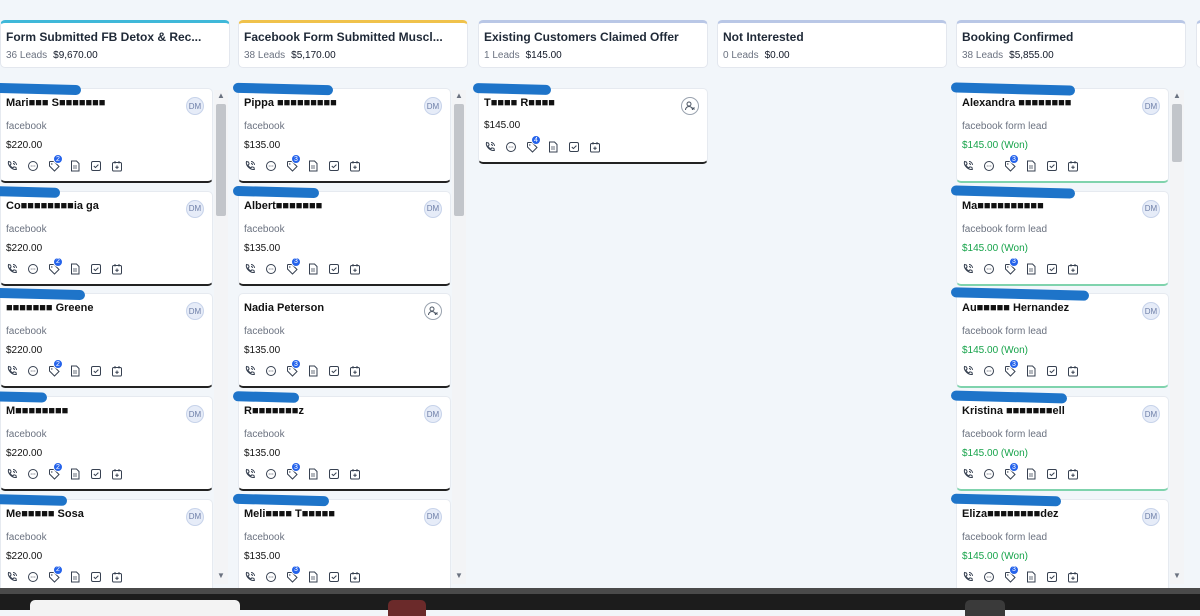 The image size is (1200, 616). What do you see at coordinates (1010, 514) in the screenshot?
I see `lead-name: Eliza■■■■■■■■dez` at bounding box center [1010, 514].